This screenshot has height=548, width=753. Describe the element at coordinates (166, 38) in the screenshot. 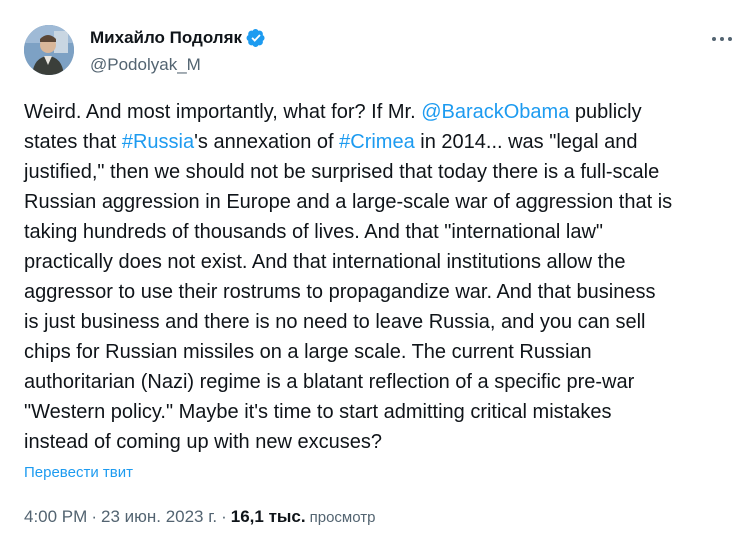

I see `display-name: Михайло Подоляк` at that location.